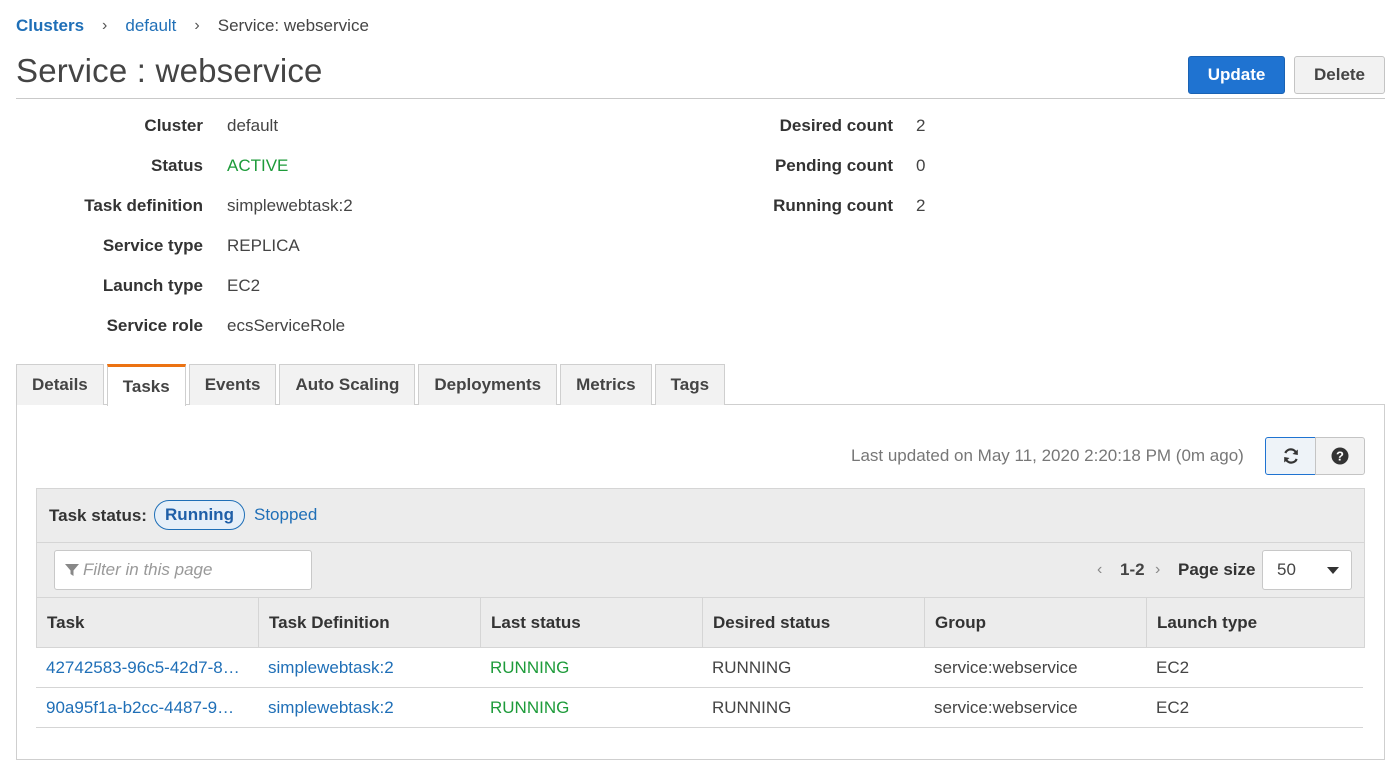 Image resolution: width=1392 pixels, height=771 pixels. What do you see at coordinates (152, 245) in the screenshot?
I see `service-type-label: Service type` at bounding box center [152, 245].